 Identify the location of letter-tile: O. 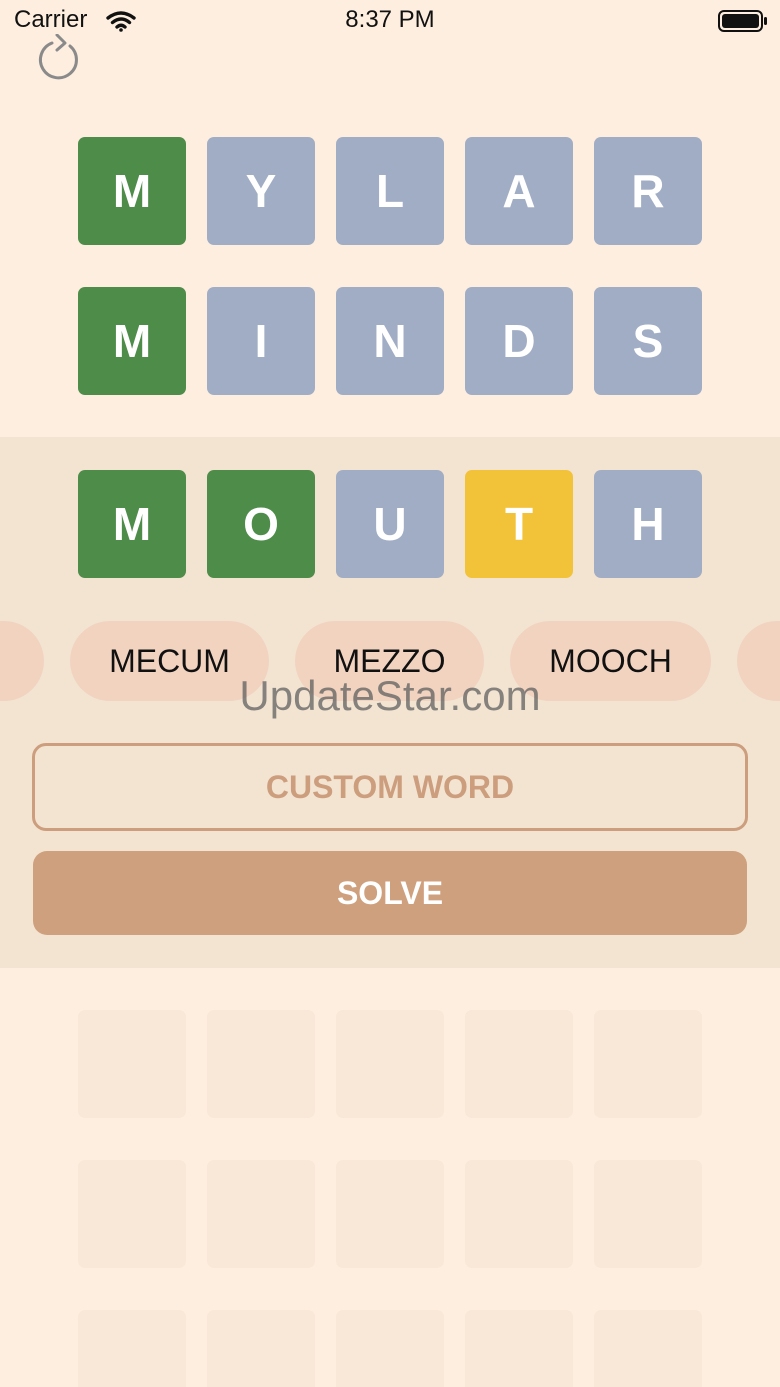
(261, 524).